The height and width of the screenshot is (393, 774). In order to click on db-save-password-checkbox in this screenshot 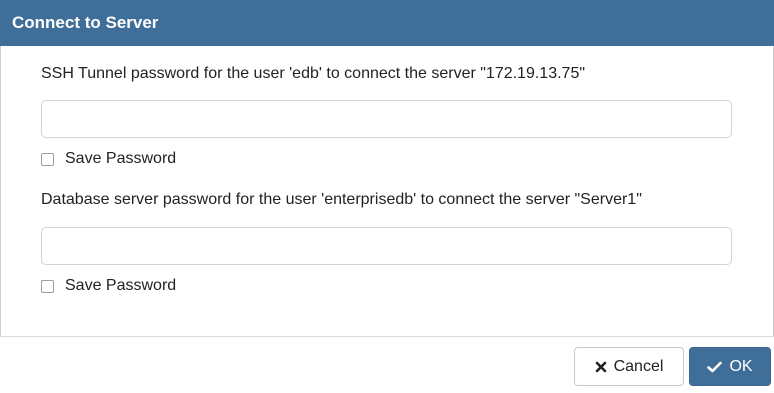, I will do `click(47, 286)`.